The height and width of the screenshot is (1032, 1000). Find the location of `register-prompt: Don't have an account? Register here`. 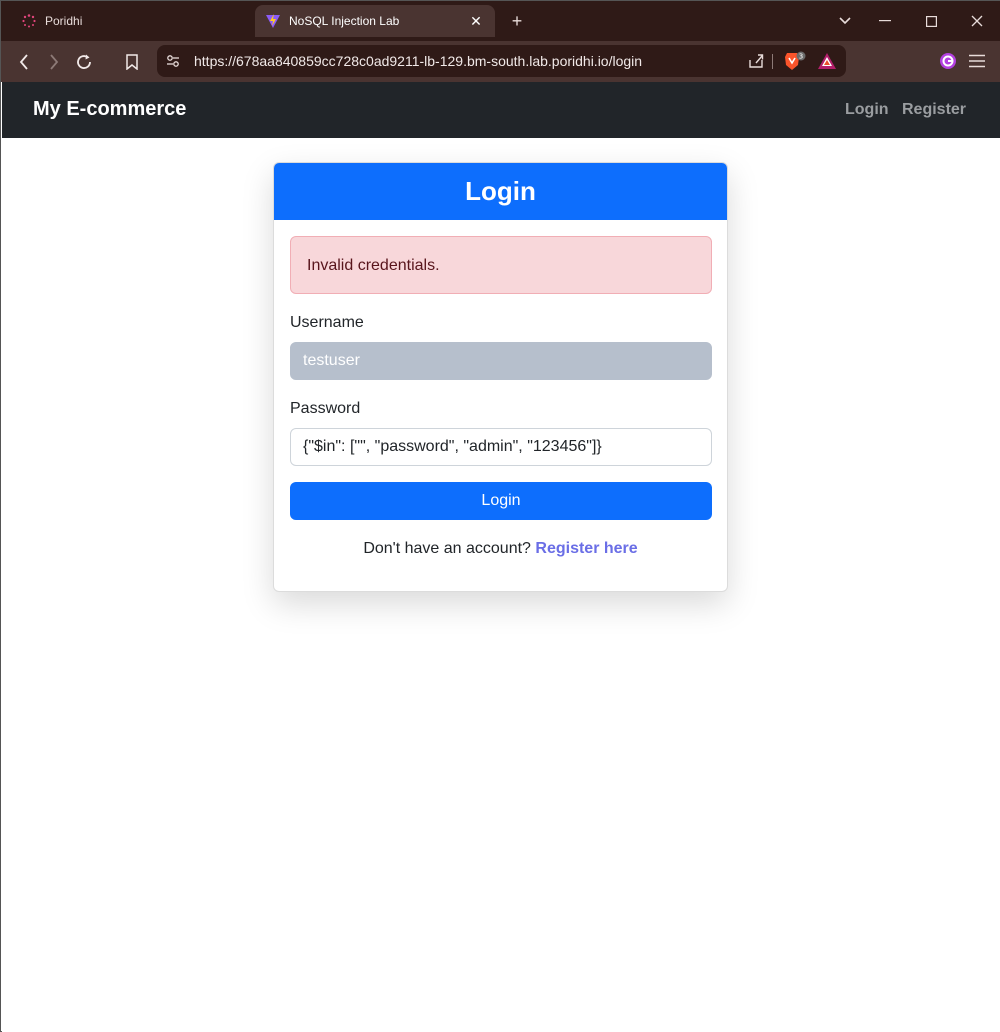

register-prompt: Don't have an account? Register here is located at coordinates (500, 549).